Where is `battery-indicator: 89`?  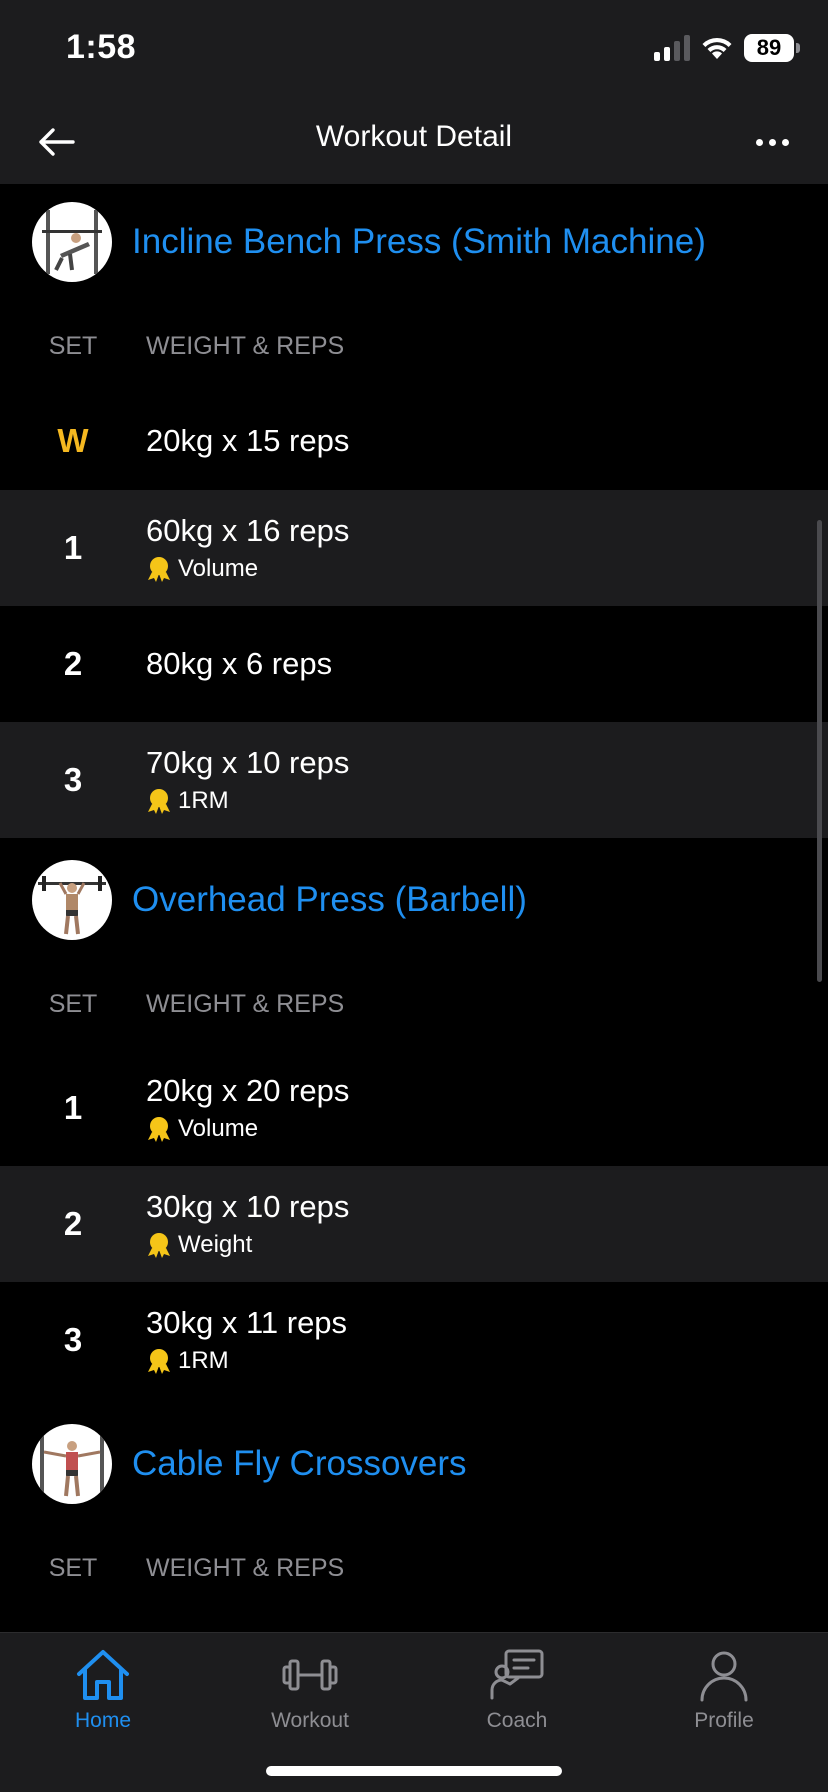
battery-indicator: 89 is located at coordinates (772, 48).